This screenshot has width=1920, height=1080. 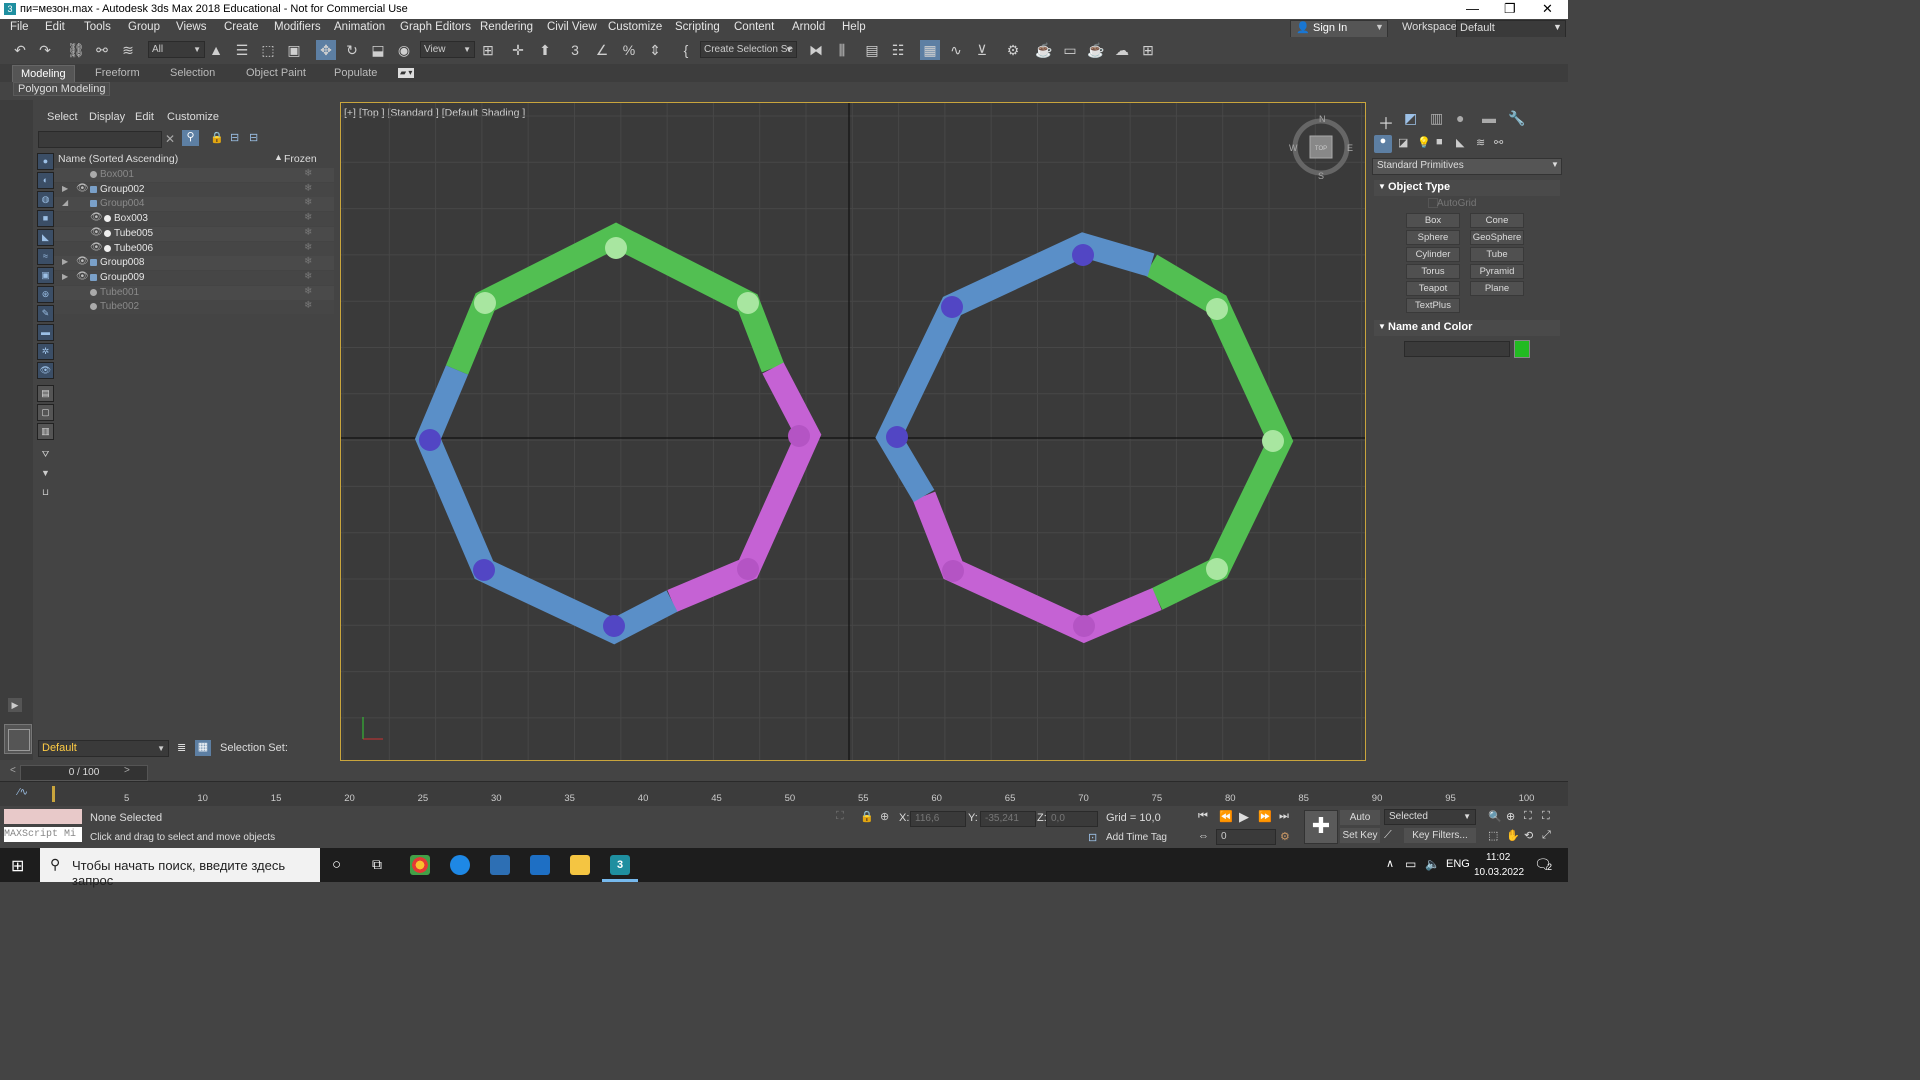 I want to click on selection-filter-dropdown: All ▼, so click(x=176, y=49).